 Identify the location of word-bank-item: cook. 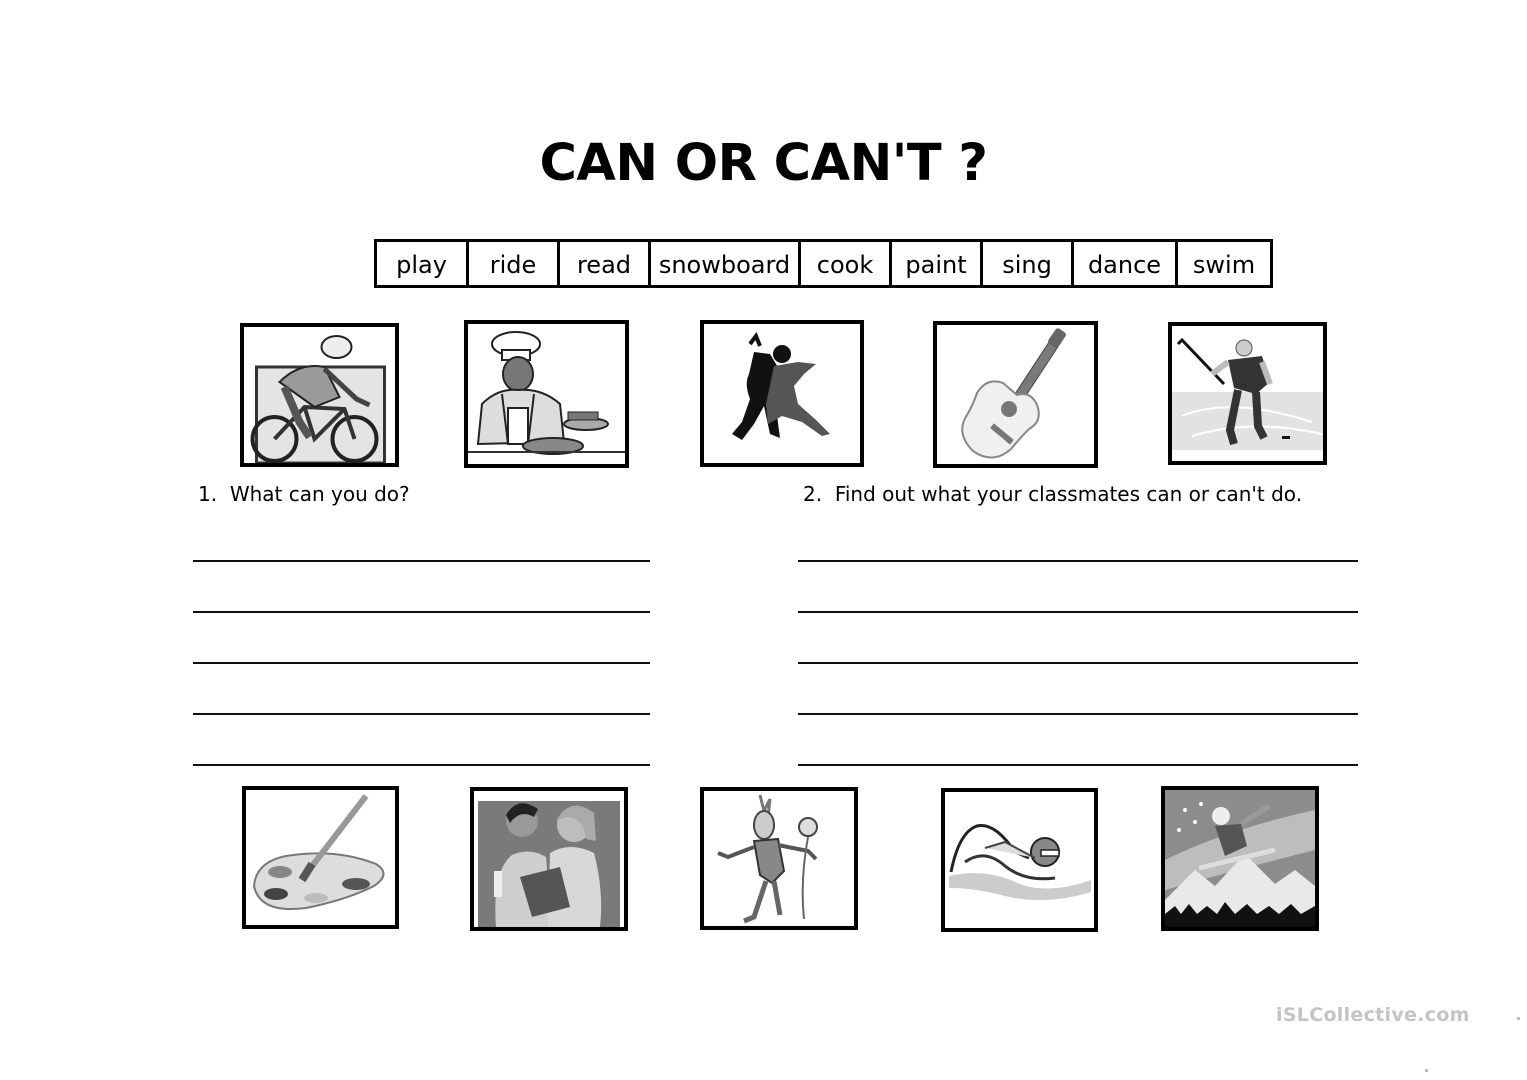
(846, 263).